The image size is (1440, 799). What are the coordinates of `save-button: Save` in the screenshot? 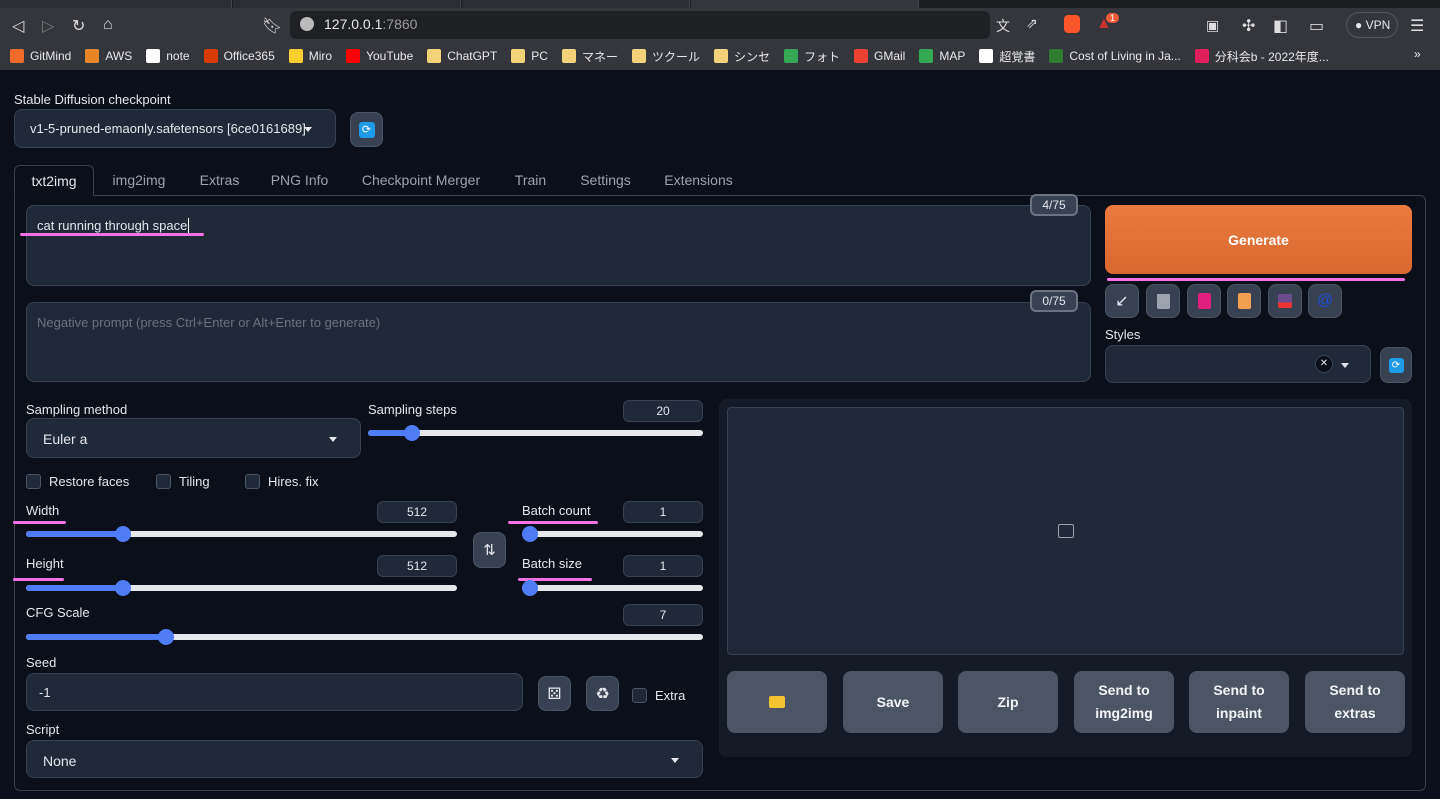 It's located at (893, 702).